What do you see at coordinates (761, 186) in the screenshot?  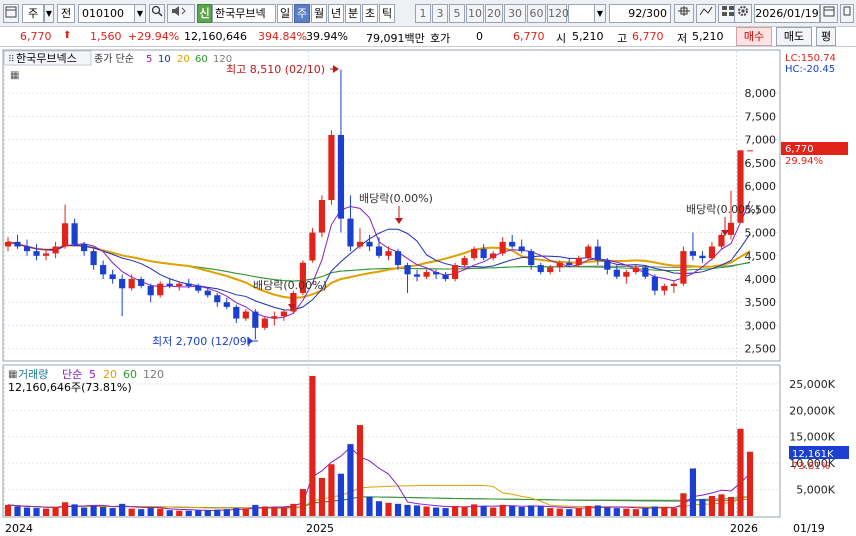 I see `price-tick-label: 6,000` at bounding box center [761, 186].